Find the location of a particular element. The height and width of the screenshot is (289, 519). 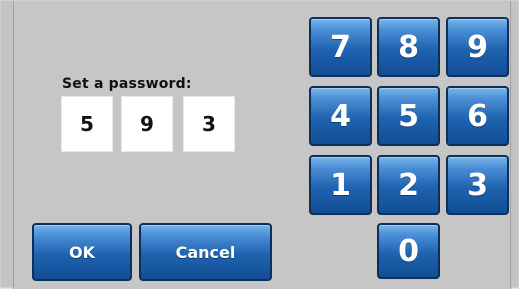

password-digit-2: 9 is located at coordinates (147, 124).